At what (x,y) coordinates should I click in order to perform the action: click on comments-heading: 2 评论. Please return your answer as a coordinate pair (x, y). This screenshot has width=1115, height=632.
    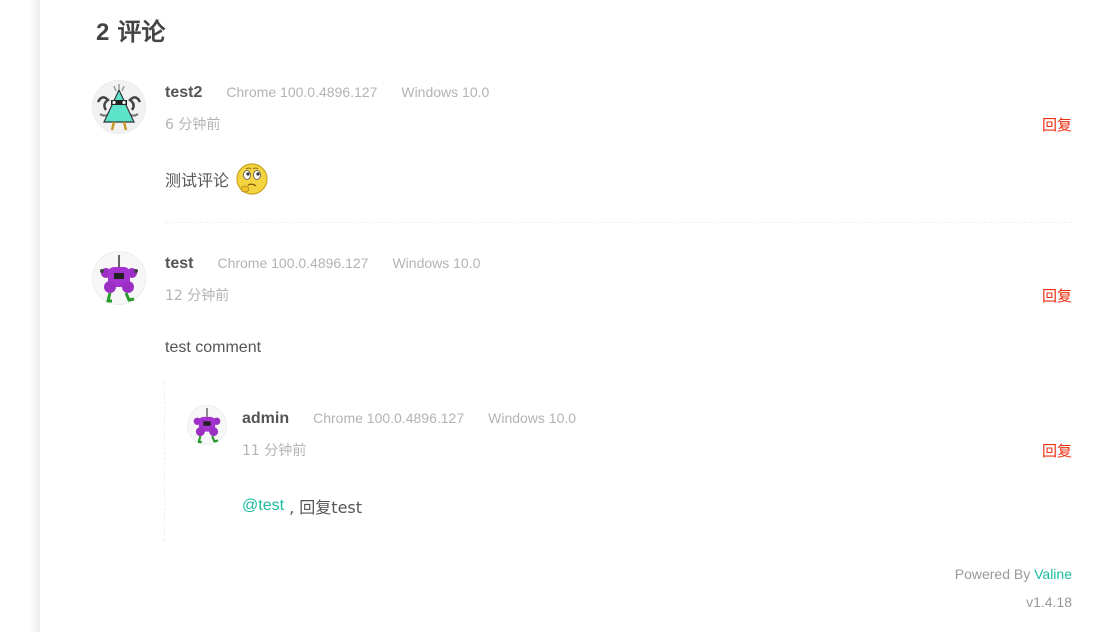
    Looking at the image, I should click on (130, 29).